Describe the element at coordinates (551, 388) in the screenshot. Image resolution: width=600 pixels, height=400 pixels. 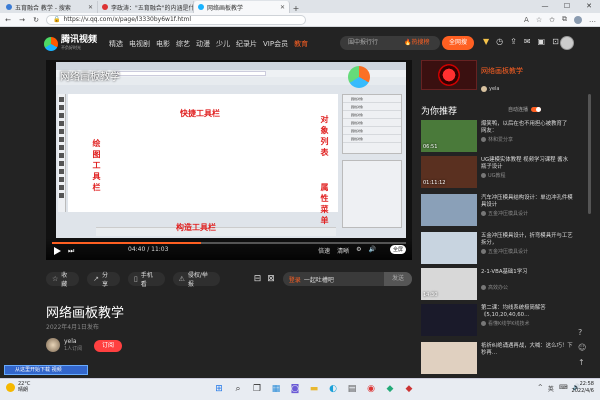
I see `input-method-icon: 英` at that location.